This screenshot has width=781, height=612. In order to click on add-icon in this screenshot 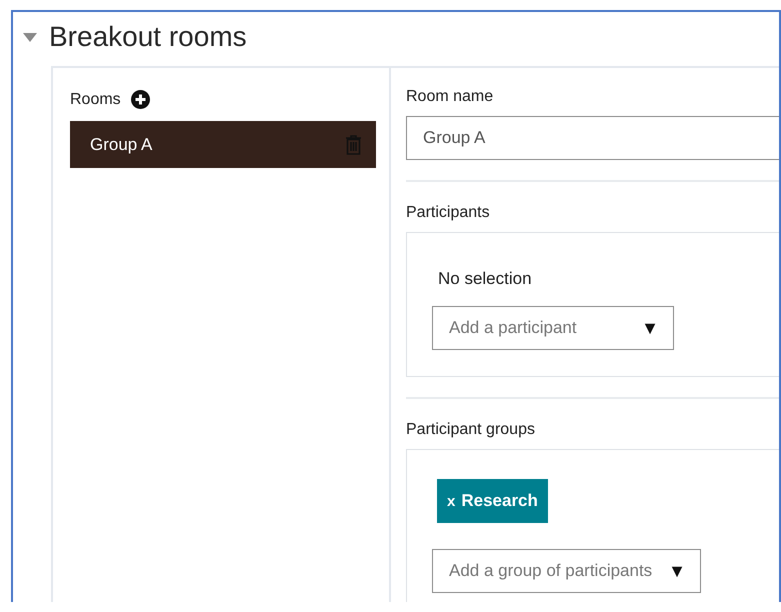, I will do `click(140, 99)`.